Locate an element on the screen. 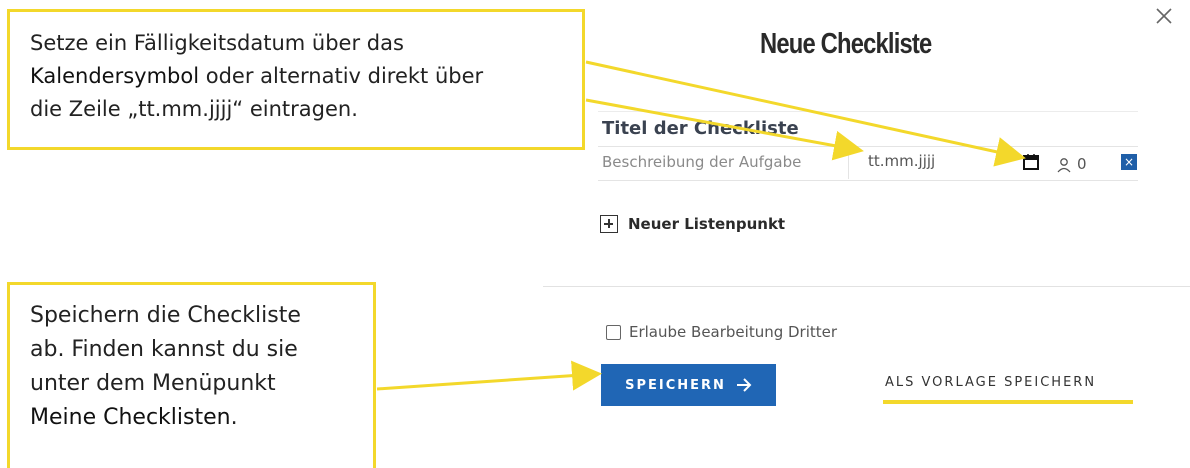  plus-box-icon is located at coordinates (609, 224).